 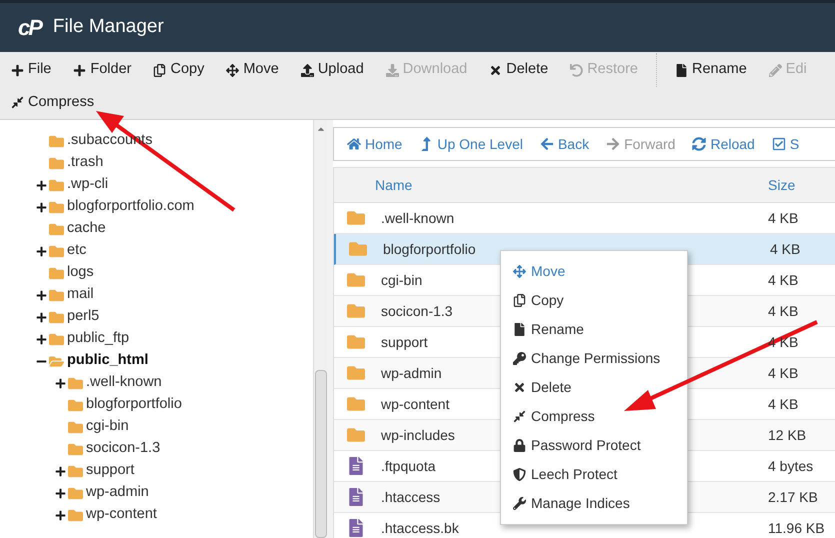 What do you see at coordinates (793, 497) in the screenshot?
I see `file-size: 2.17 KB` at bounding box center [793, 497].